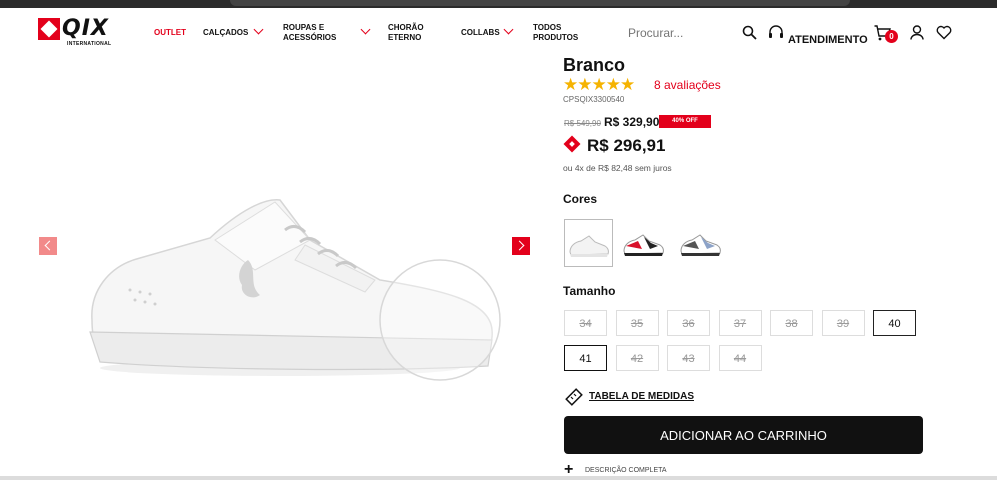 Image resolution: width=997 pixels, height=480 pixels. I want to click on headset-icon, so click(776, 33).